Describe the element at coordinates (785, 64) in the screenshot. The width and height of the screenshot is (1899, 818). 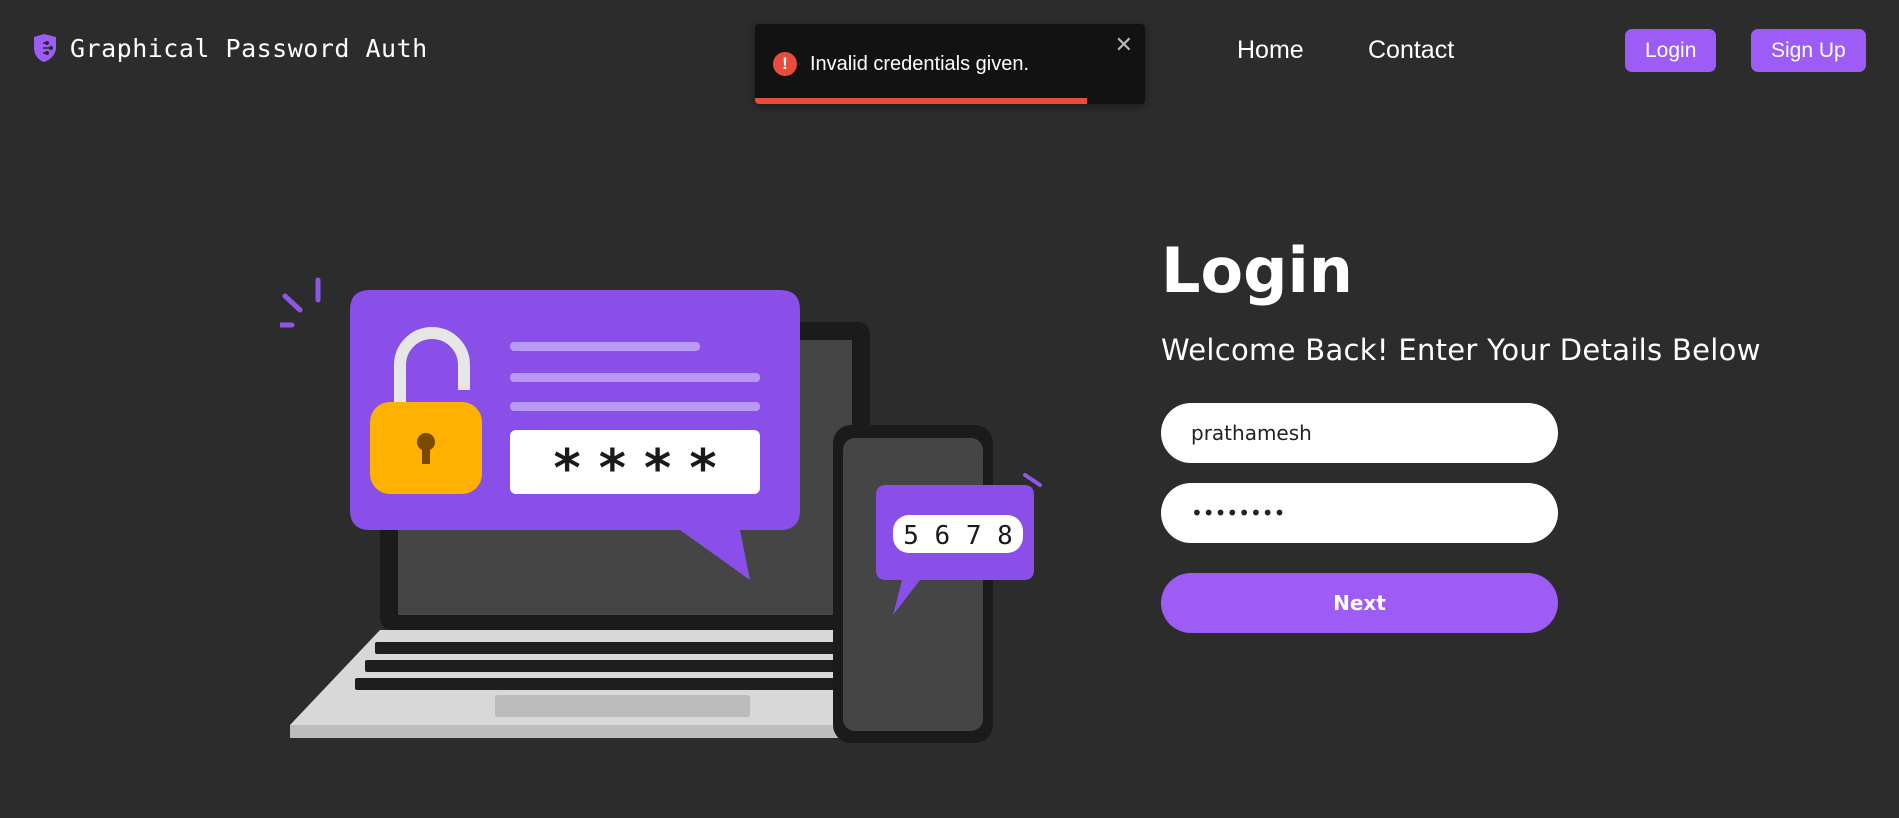
I see `error-icon: !` at that location.